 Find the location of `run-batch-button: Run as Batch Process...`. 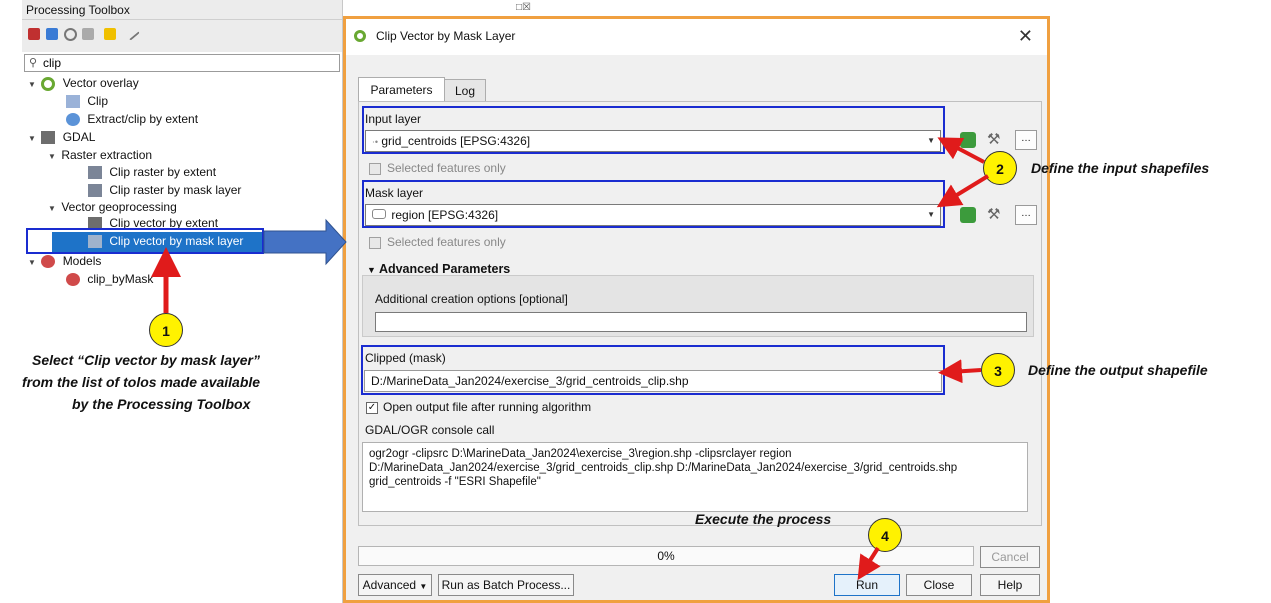

run-batch-button: Run as Batch Process... is located at coordinates (506, 585).